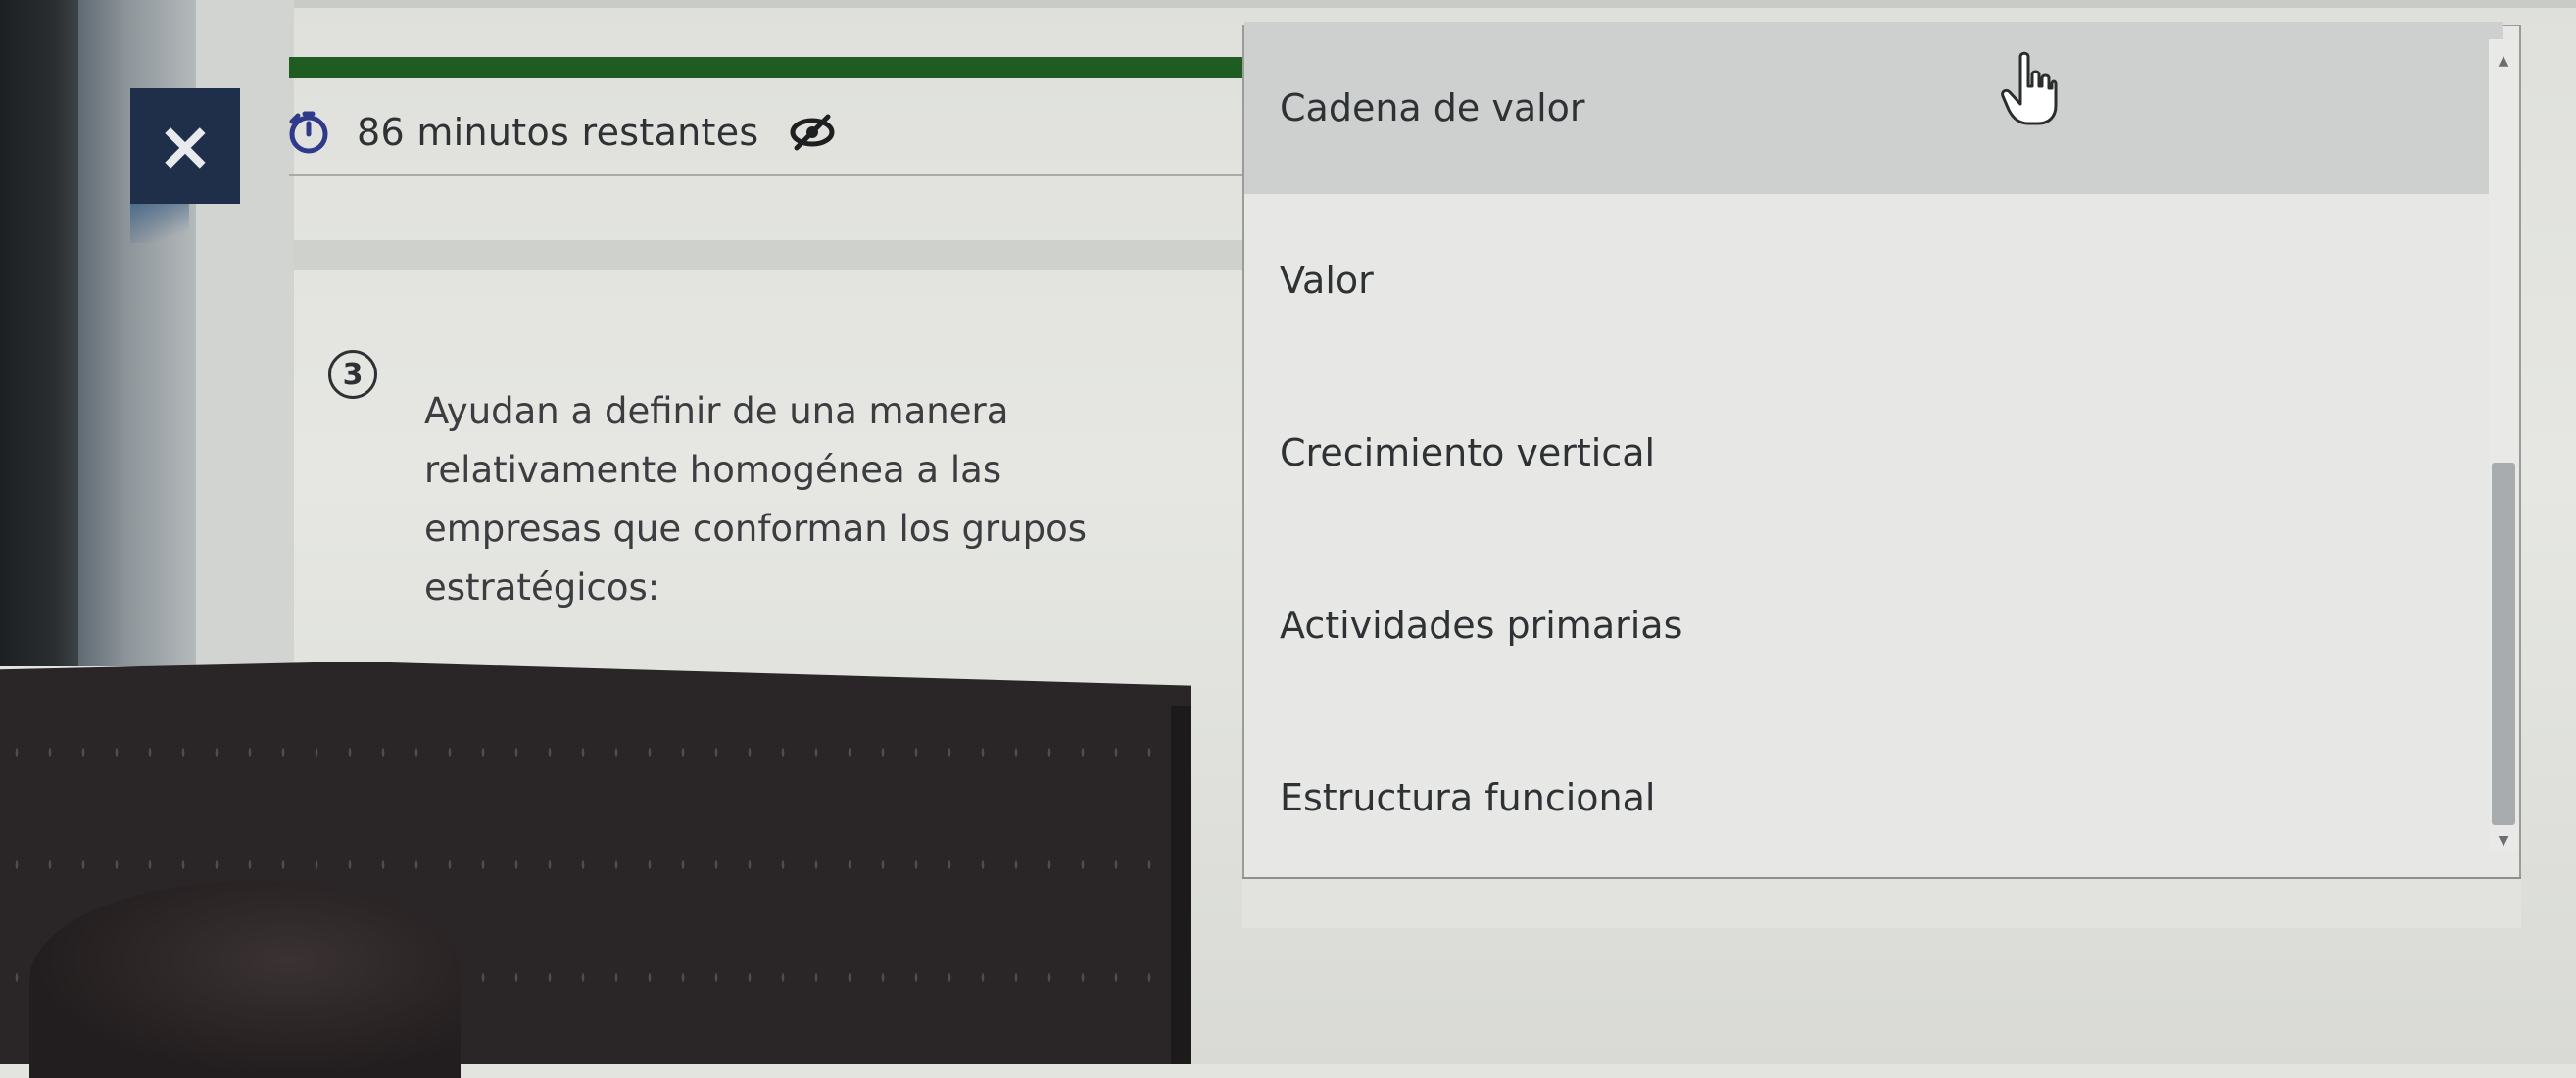  What do you see at coordinates (39, 333) in the screenshot?
I see `left-window-edge` at bounding box center [39, 333].